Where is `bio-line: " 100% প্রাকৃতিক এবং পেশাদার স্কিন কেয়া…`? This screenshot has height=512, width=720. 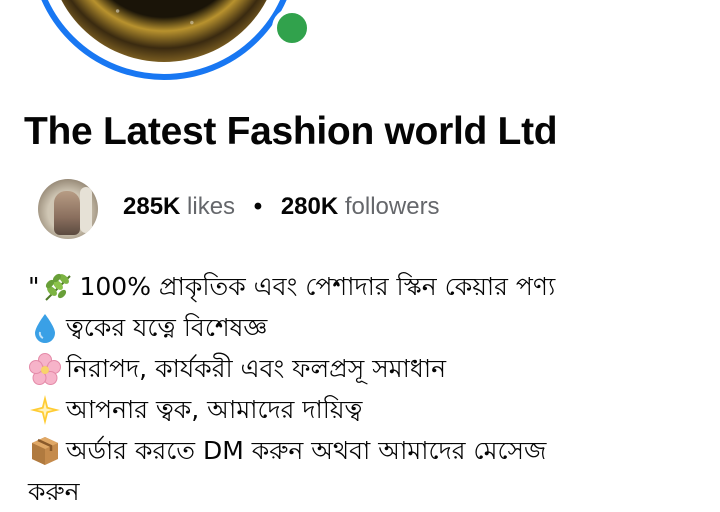
bio-line: " 100% প্রাকৃতিক এবং পেশাদার স্কিন কেয়া… is located at coordinates (373, 286).